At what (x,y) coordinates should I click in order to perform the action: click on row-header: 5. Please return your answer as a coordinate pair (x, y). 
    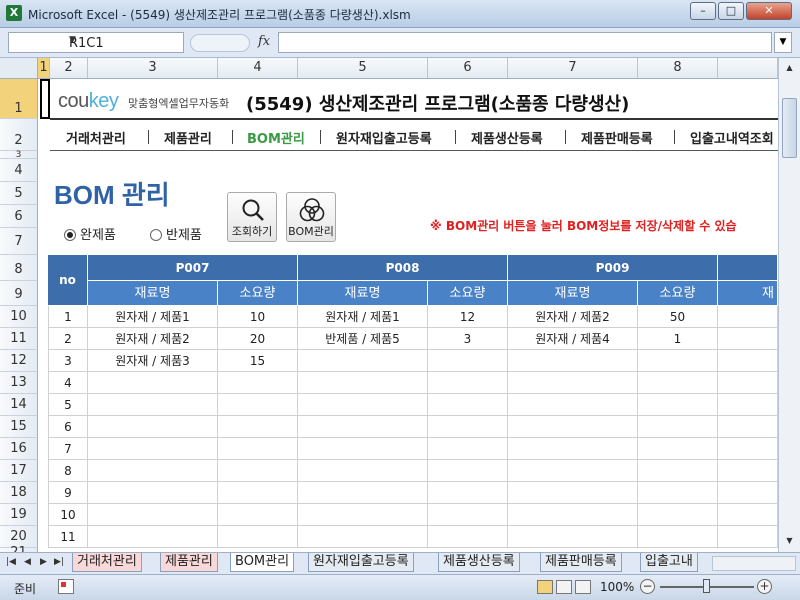
    Looking at the image, I should click on (19, 193).